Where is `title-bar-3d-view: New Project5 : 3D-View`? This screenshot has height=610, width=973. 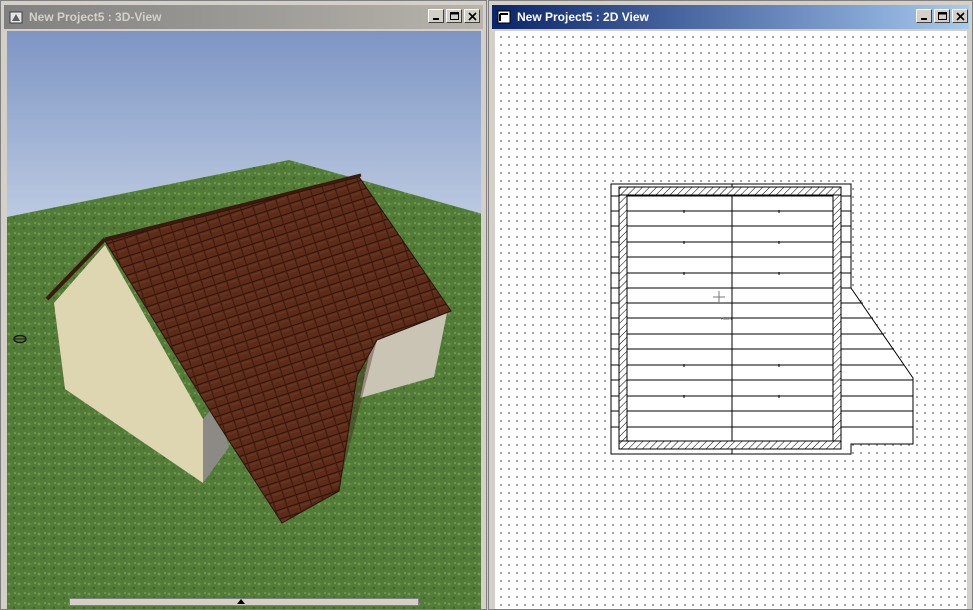
title-bar-3d-view: New Project5 : 3D-View is located at coordinates (243, 17).